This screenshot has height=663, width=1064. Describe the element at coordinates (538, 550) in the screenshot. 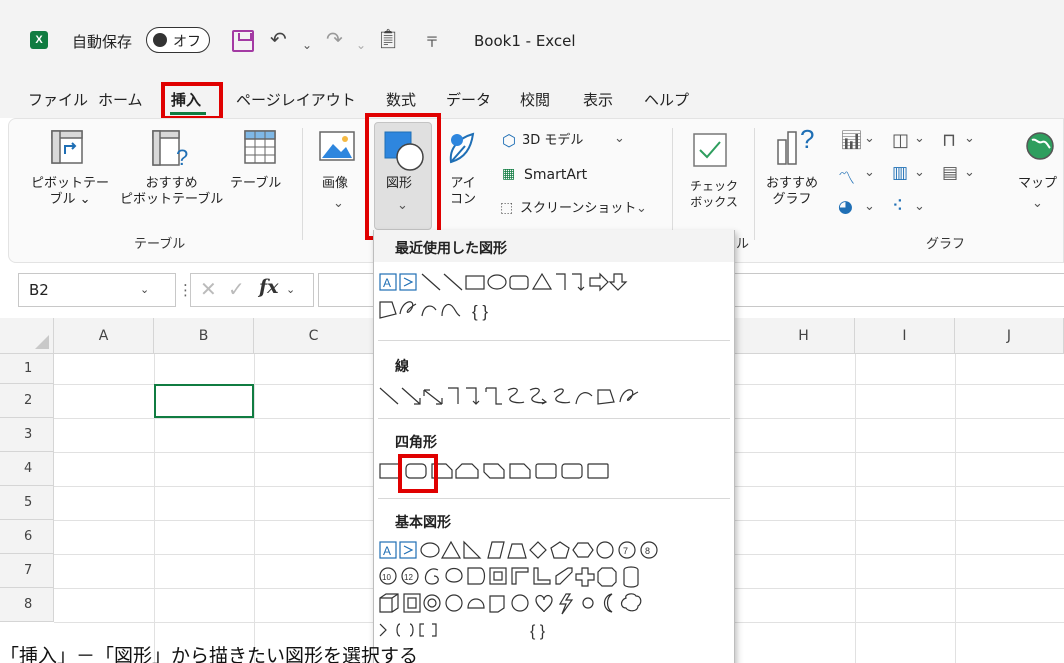

I see `diamond-icon` at that location.